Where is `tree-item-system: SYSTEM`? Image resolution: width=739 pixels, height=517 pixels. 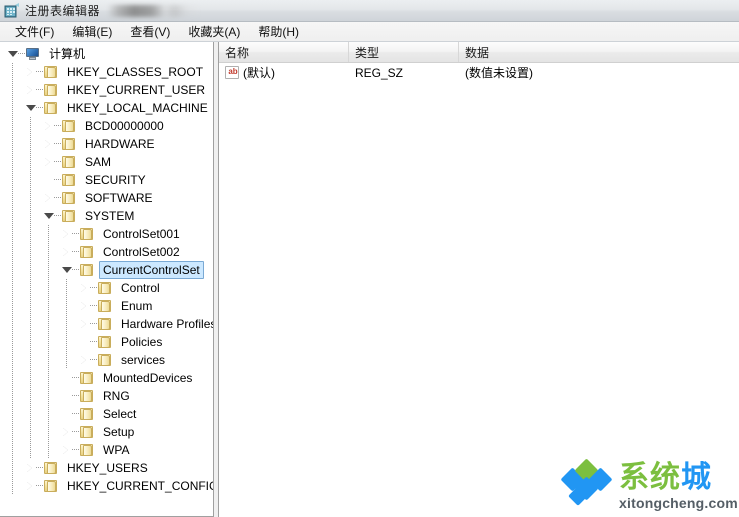
tree-item-system: SYSTEM is located at coordinates (106, 216).